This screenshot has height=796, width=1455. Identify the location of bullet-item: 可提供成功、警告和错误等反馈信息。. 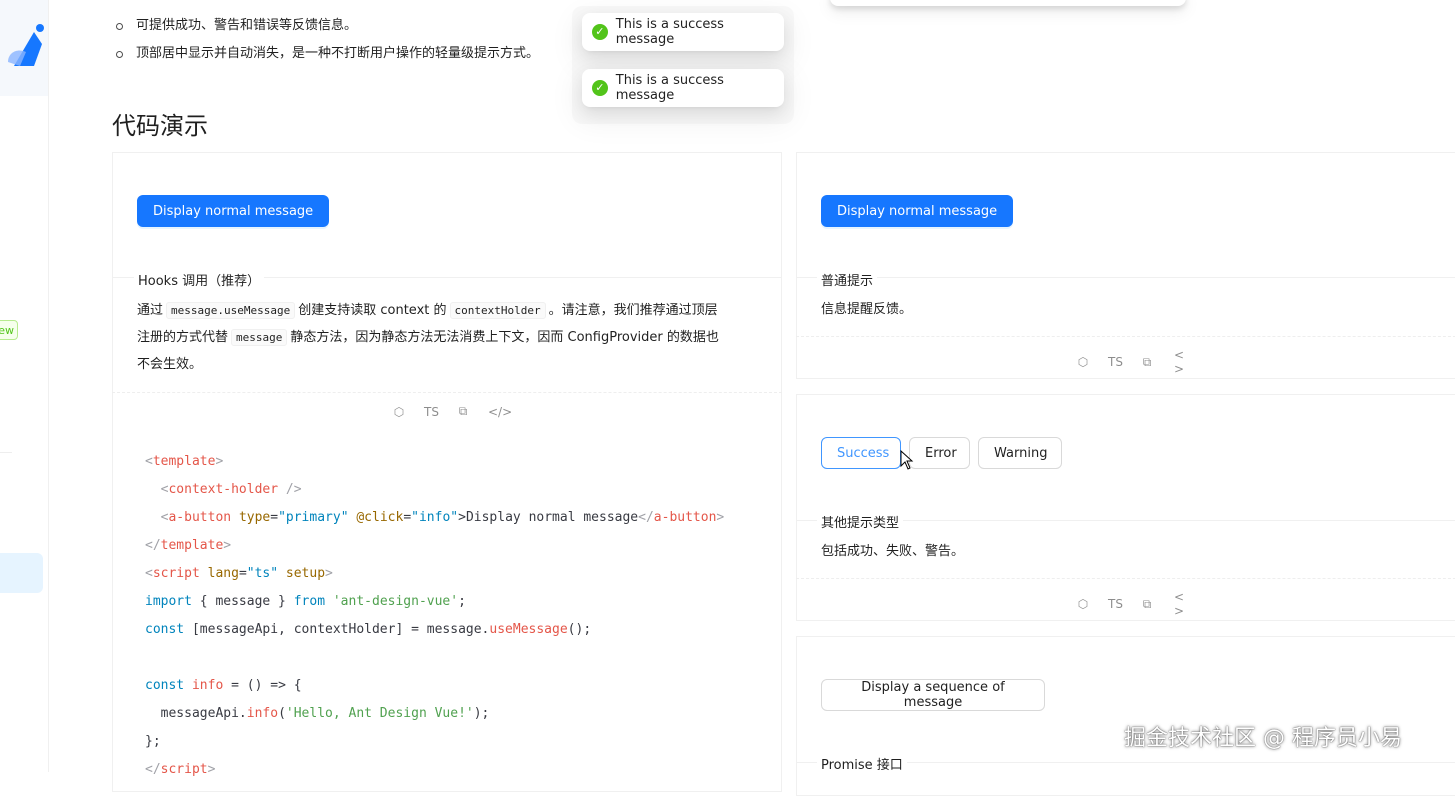
(325, 26).